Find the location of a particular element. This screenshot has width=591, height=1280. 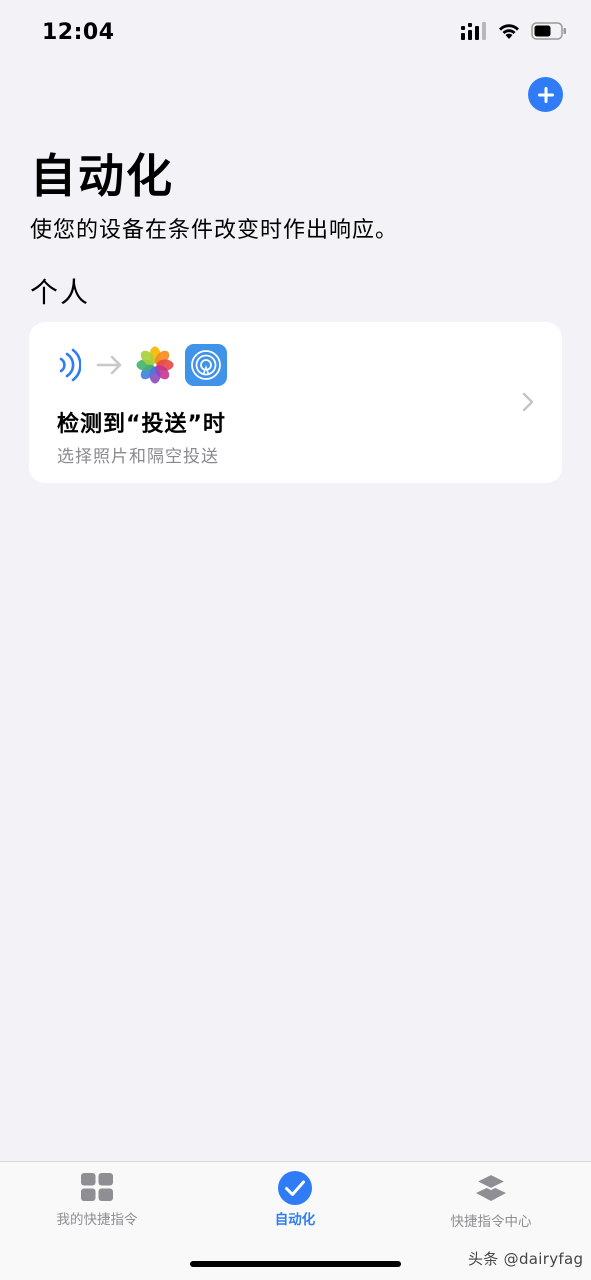

automation-card: 检测到“投送”时 选择照片和隔空投送 is located at coordinates (295, 402).